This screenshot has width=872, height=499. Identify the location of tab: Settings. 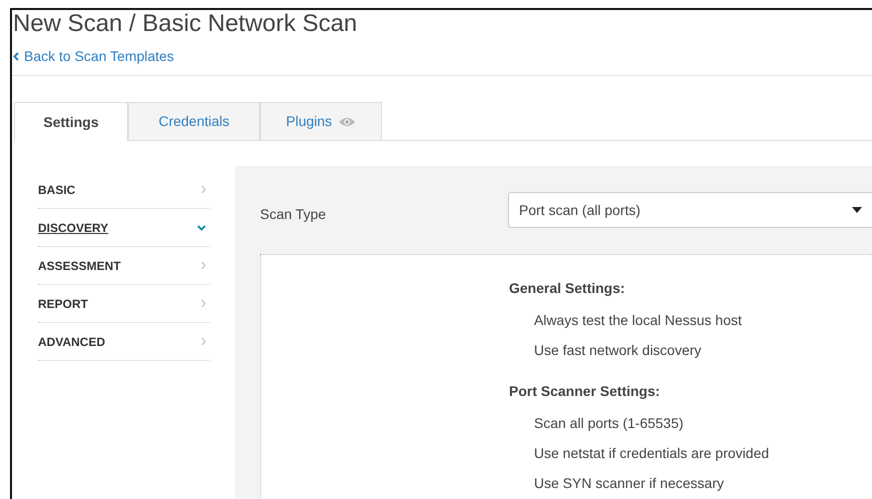
(71, 121).